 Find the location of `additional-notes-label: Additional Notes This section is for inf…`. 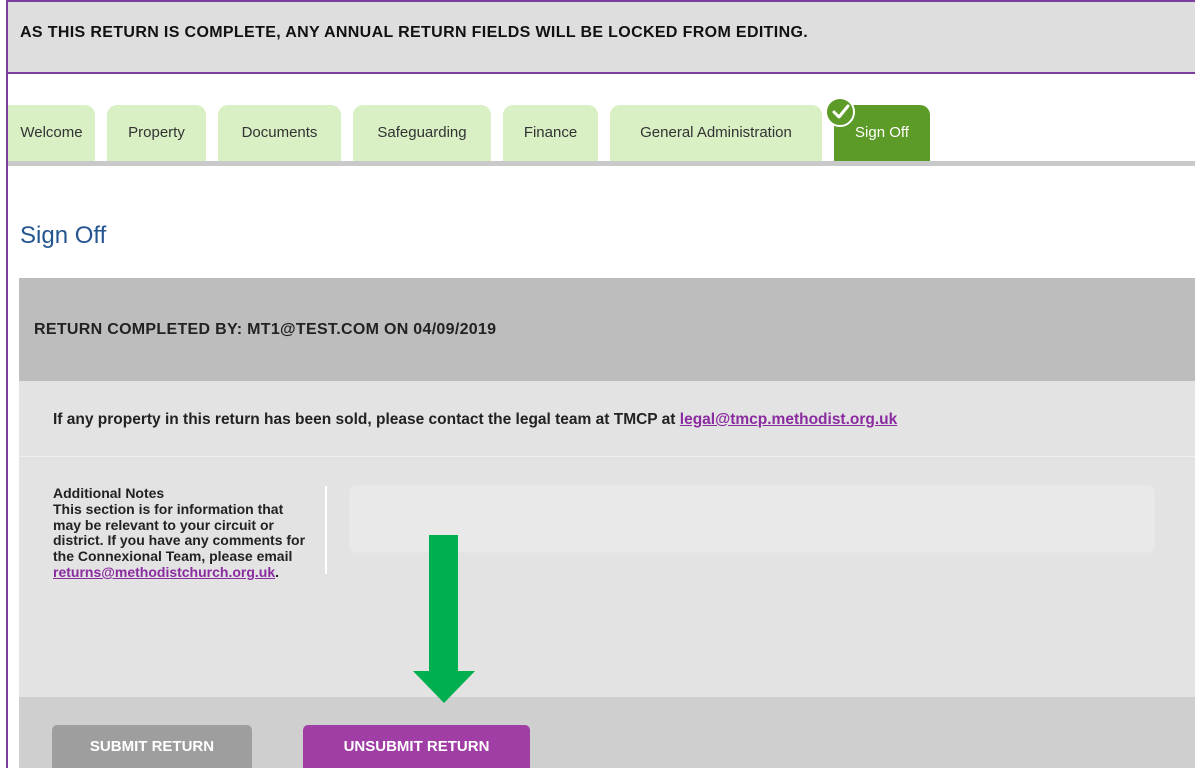

additional-notes-label: Additional Notes This section is for inf… is located at coordinates (180, 533).